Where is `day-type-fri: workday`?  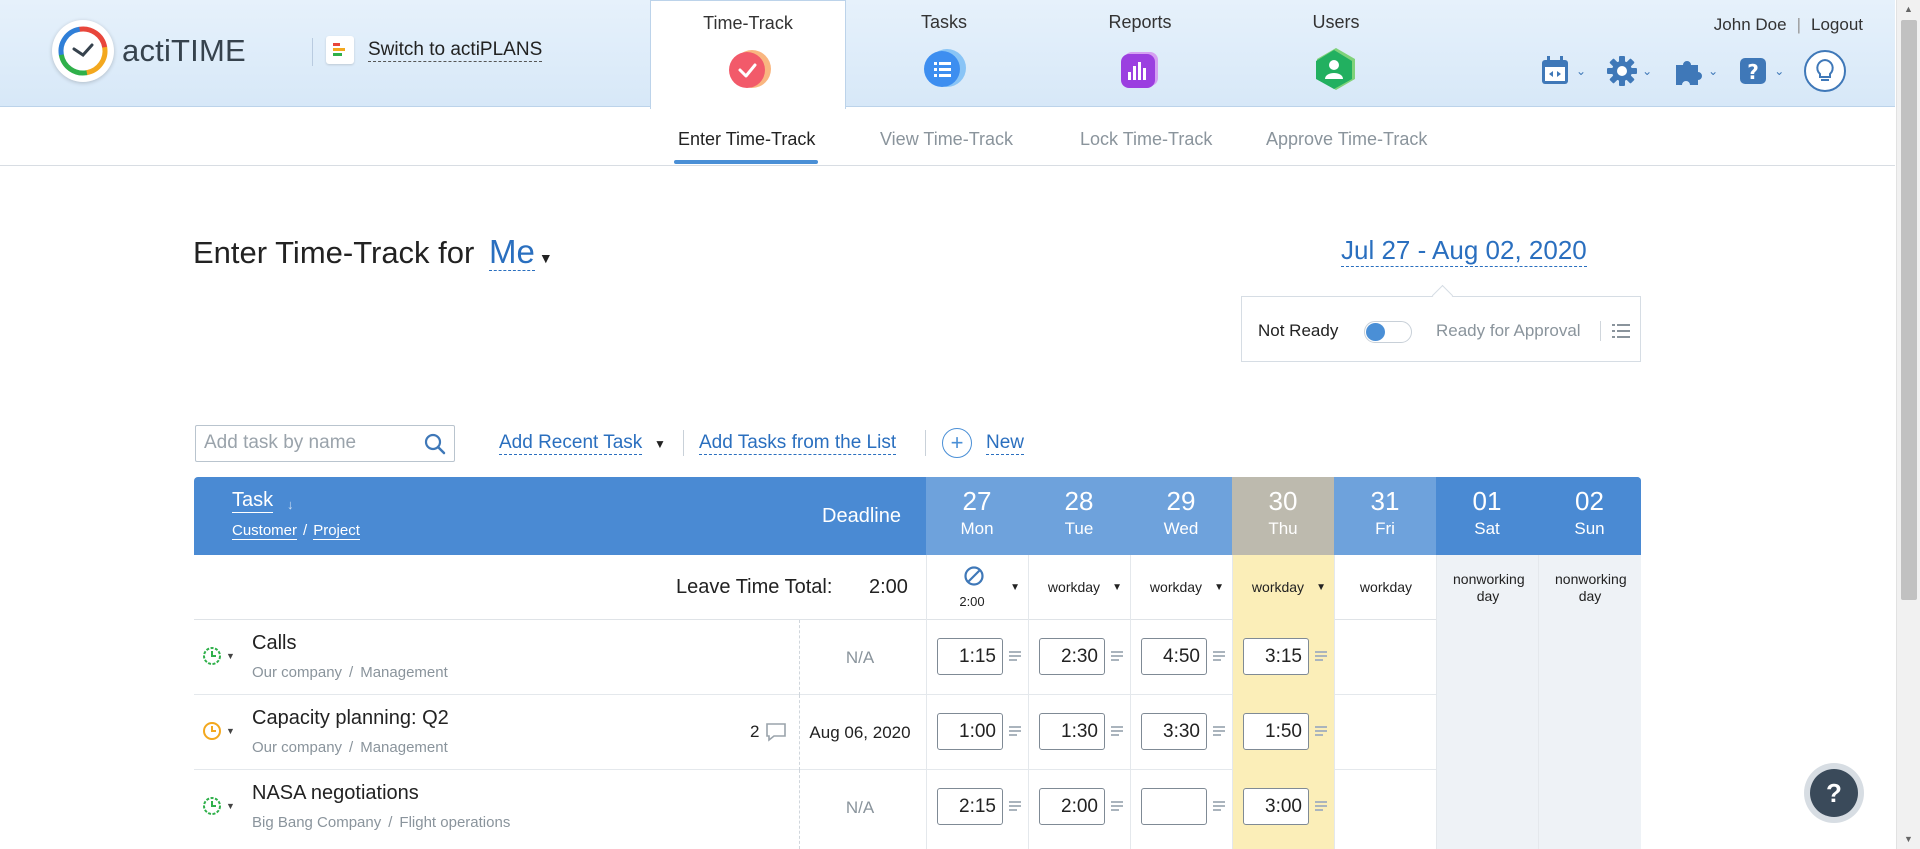 day-type-fri: workday is located at coordinates (1385, 587).